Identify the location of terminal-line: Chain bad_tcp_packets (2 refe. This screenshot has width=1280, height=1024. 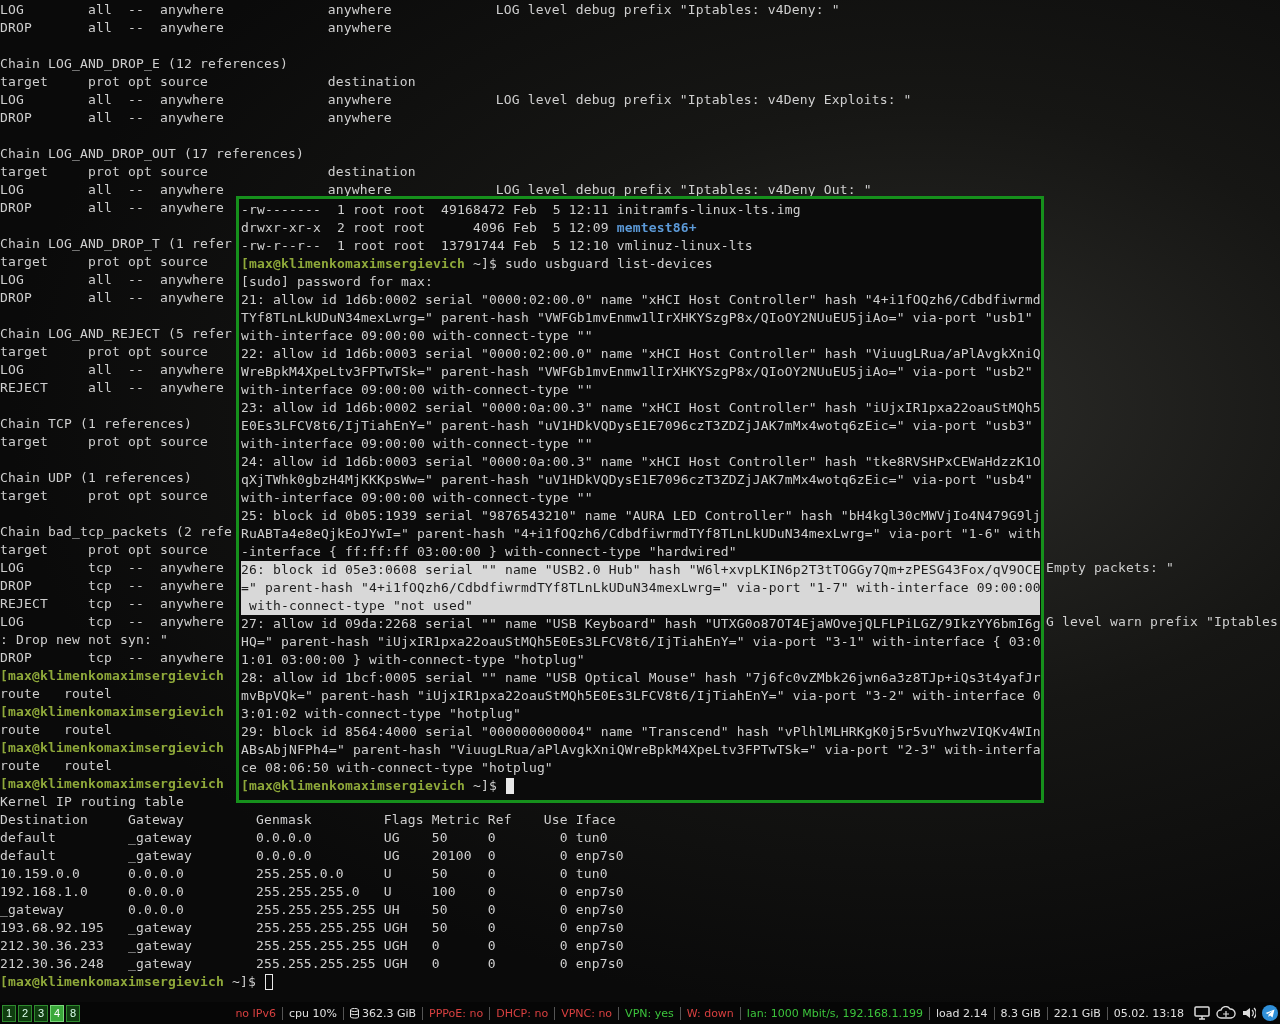
(116, 531).